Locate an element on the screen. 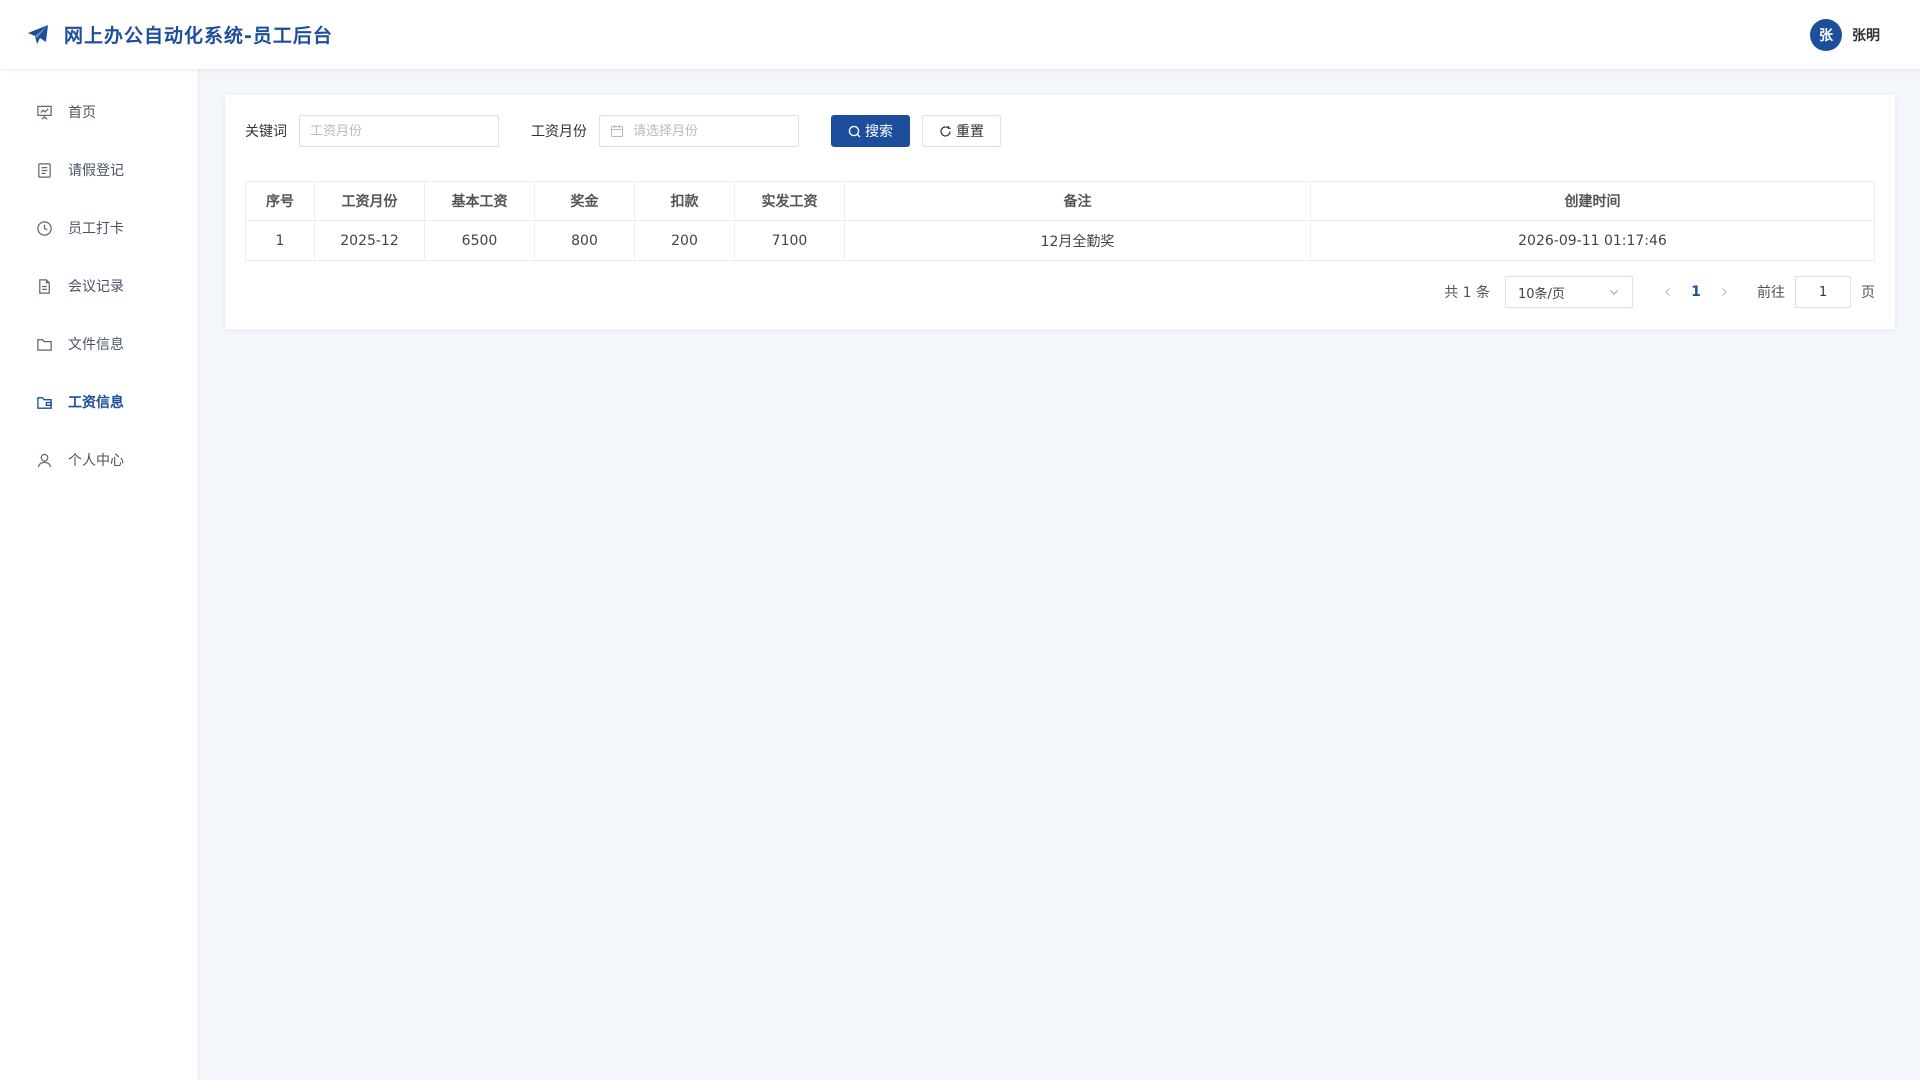 This screenshot has width=1920, height=1080. sidebar-item-attendance: 员工打卡 is located at coordinates (99, 228).